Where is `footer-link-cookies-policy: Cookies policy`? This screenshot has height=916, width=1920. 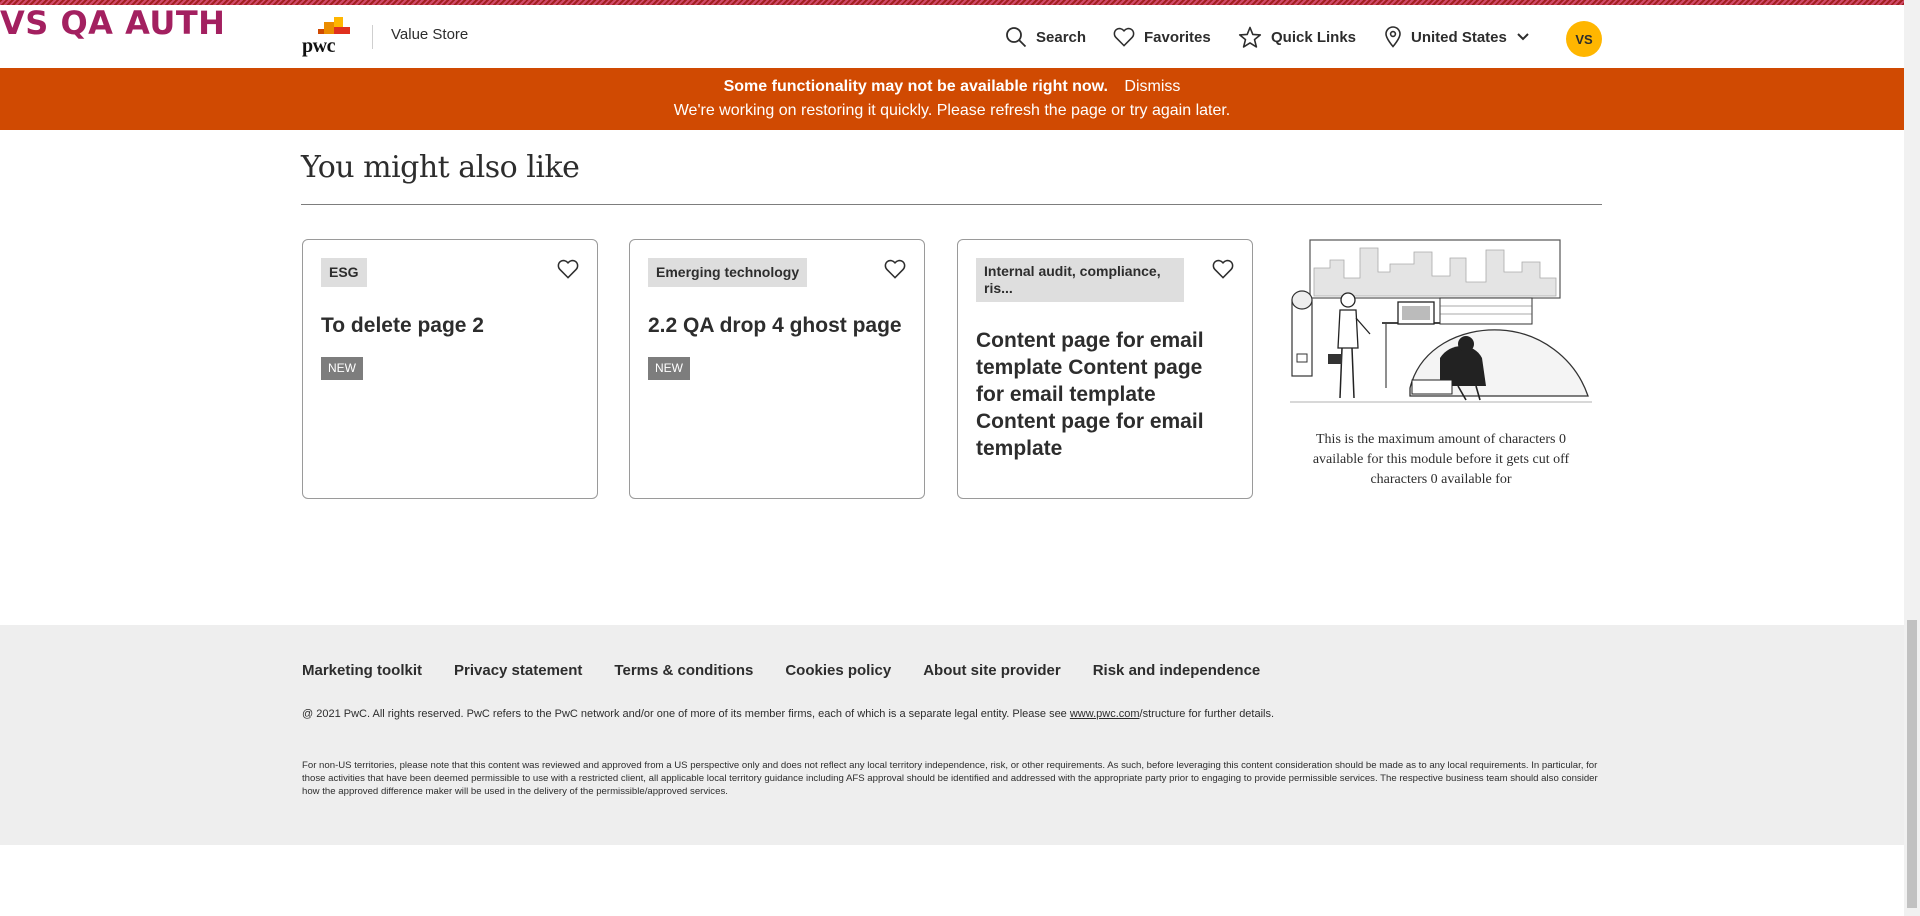 footer-link-cookies-policy: Cookies policy is located at coordinates (838, 670).